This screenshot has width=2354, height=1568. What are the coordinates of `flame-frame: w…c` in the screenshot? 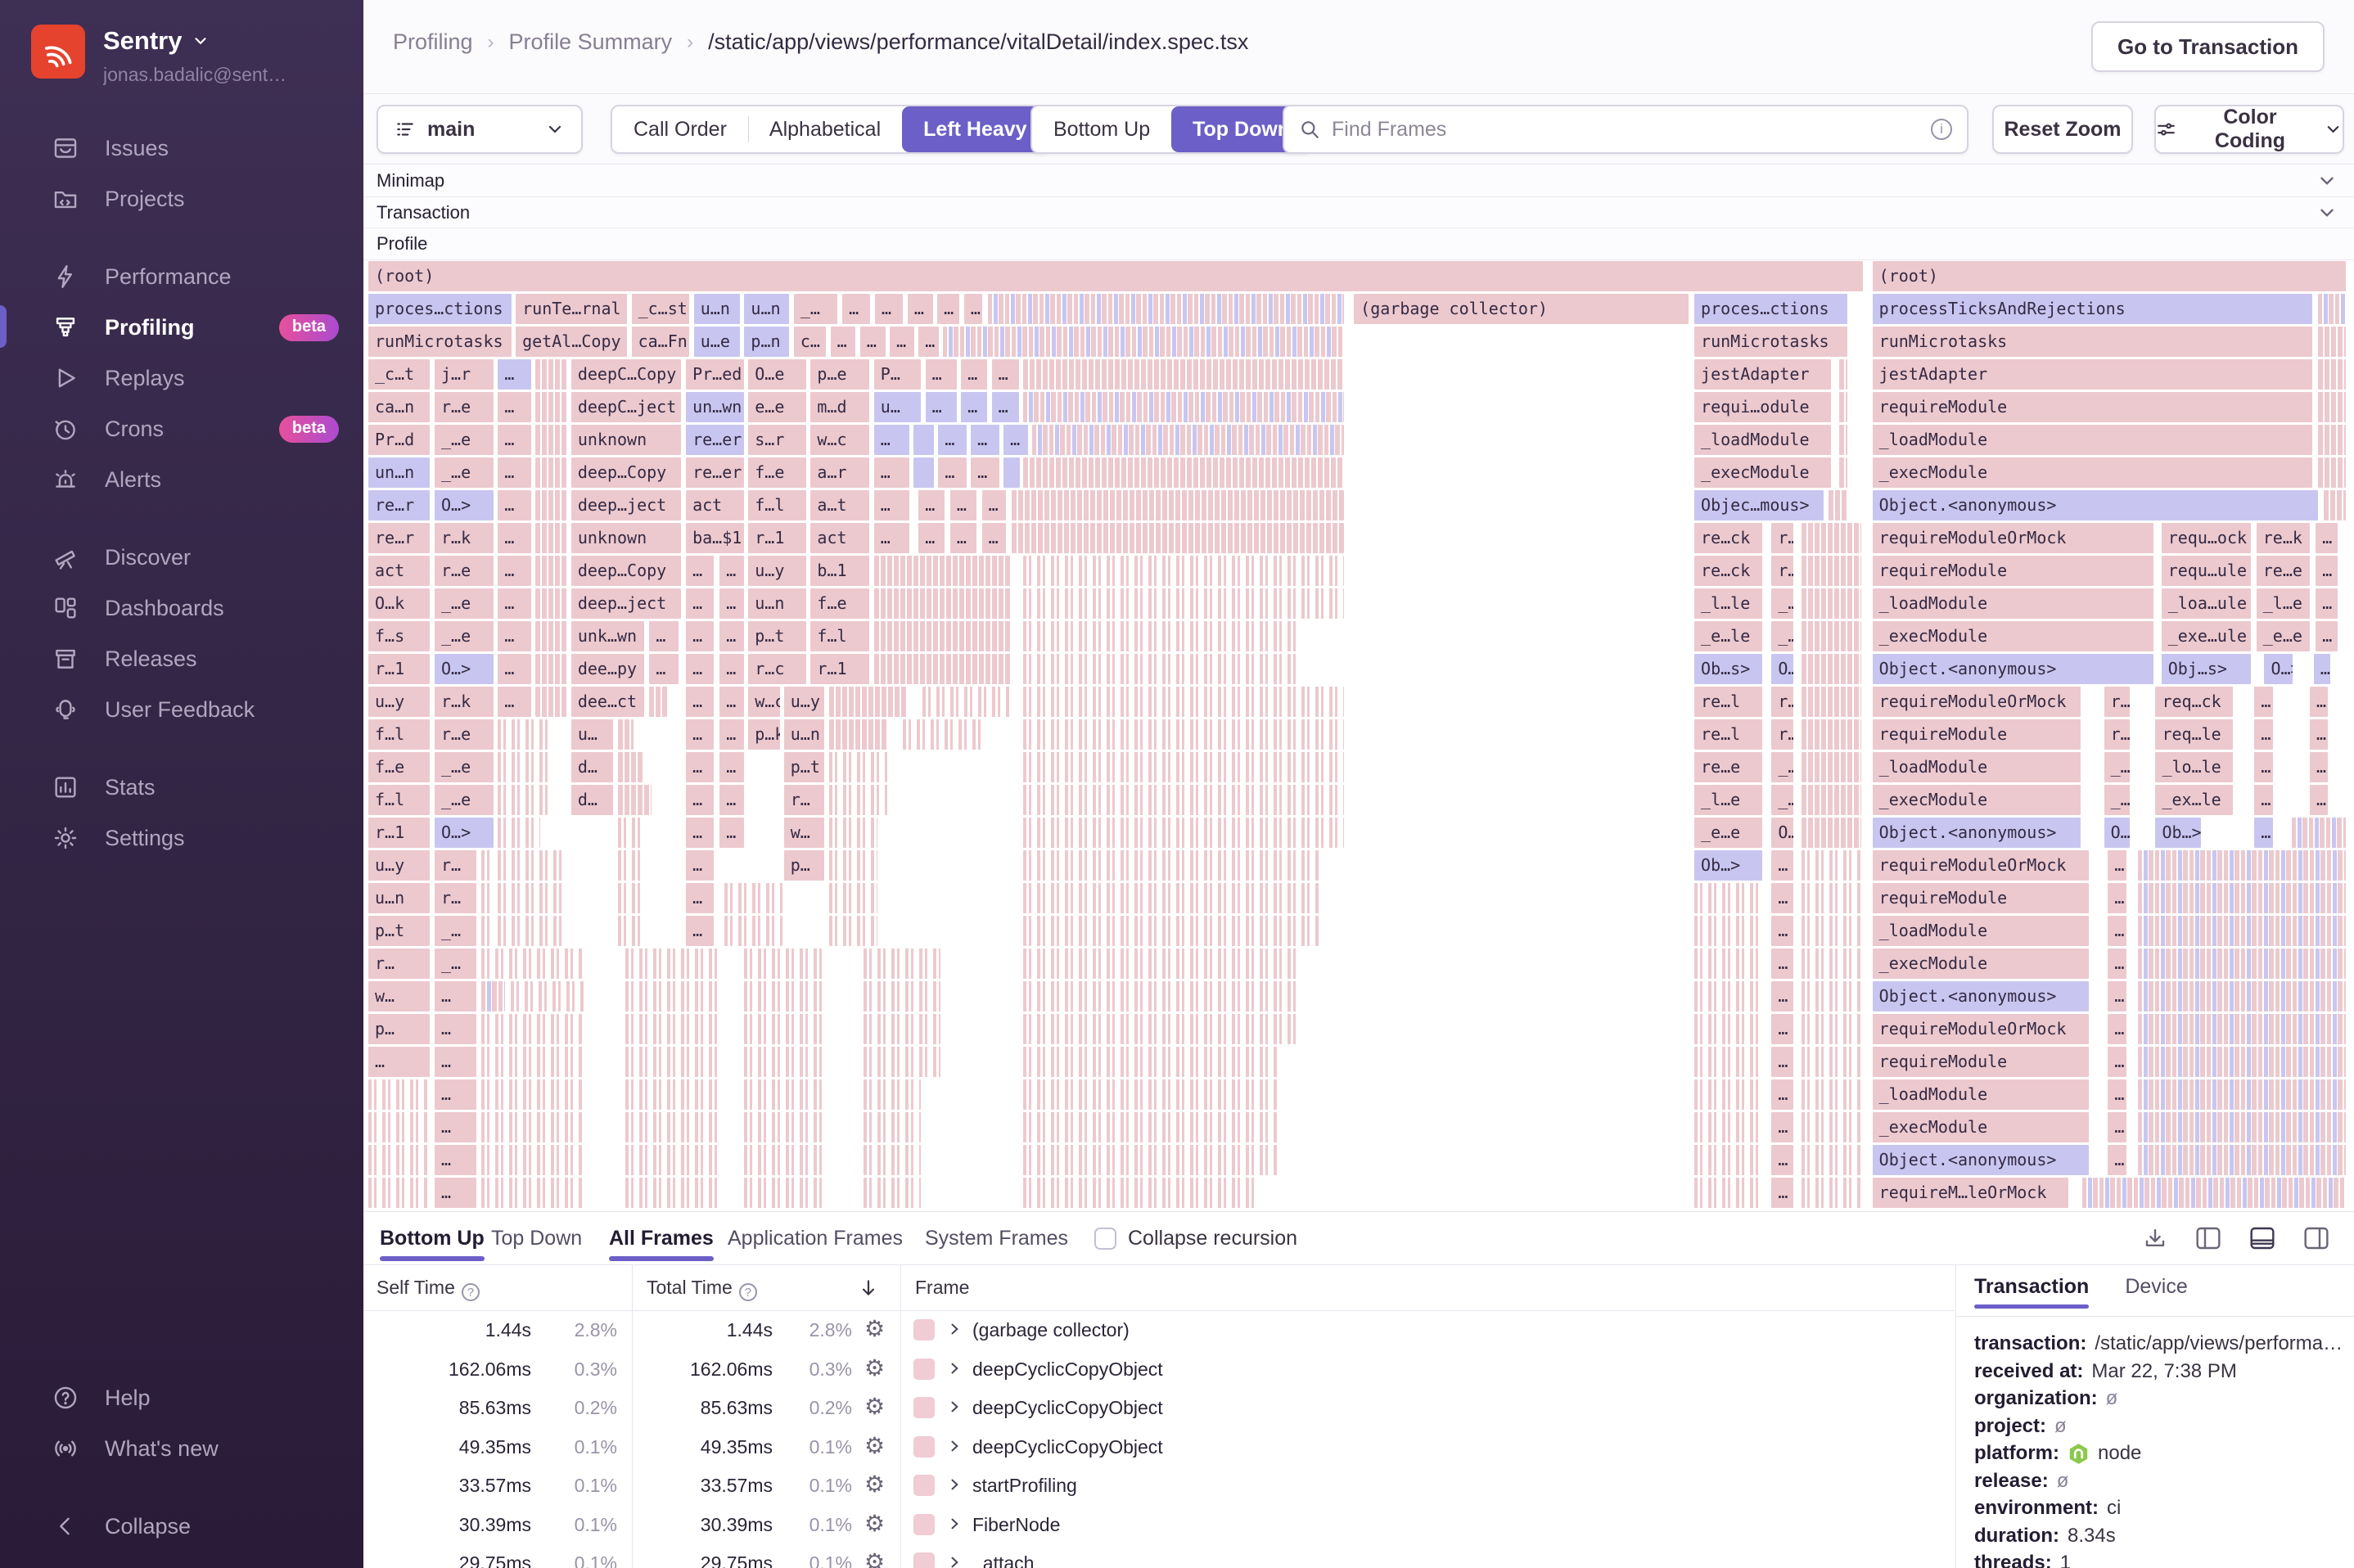 It's located at (764, 702).